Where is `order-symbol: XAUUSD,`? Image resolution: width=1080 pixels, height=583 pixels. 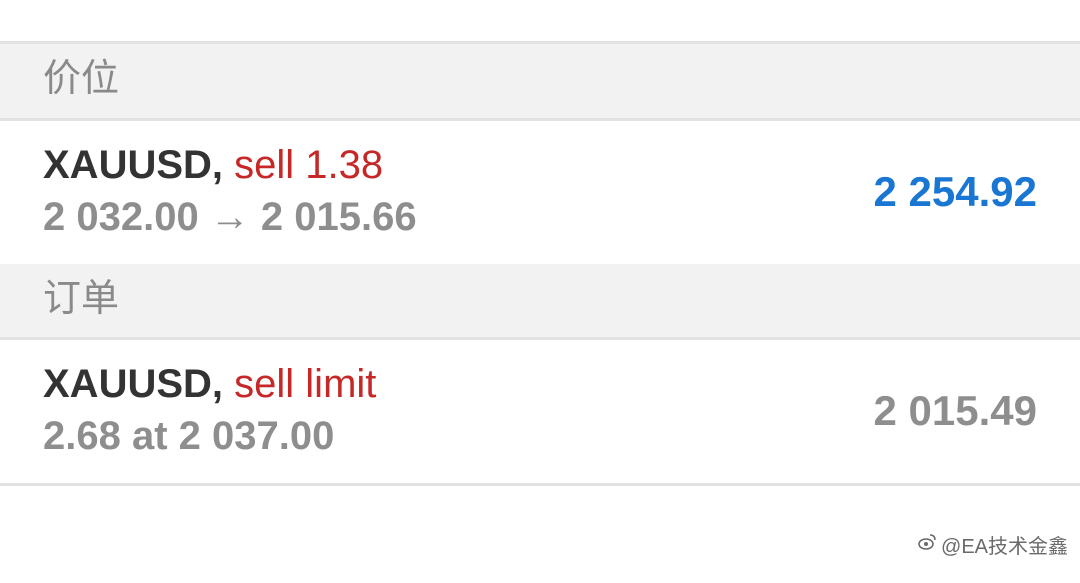 order-symbol: XAUUSD, is located at coordinates (133, 384).